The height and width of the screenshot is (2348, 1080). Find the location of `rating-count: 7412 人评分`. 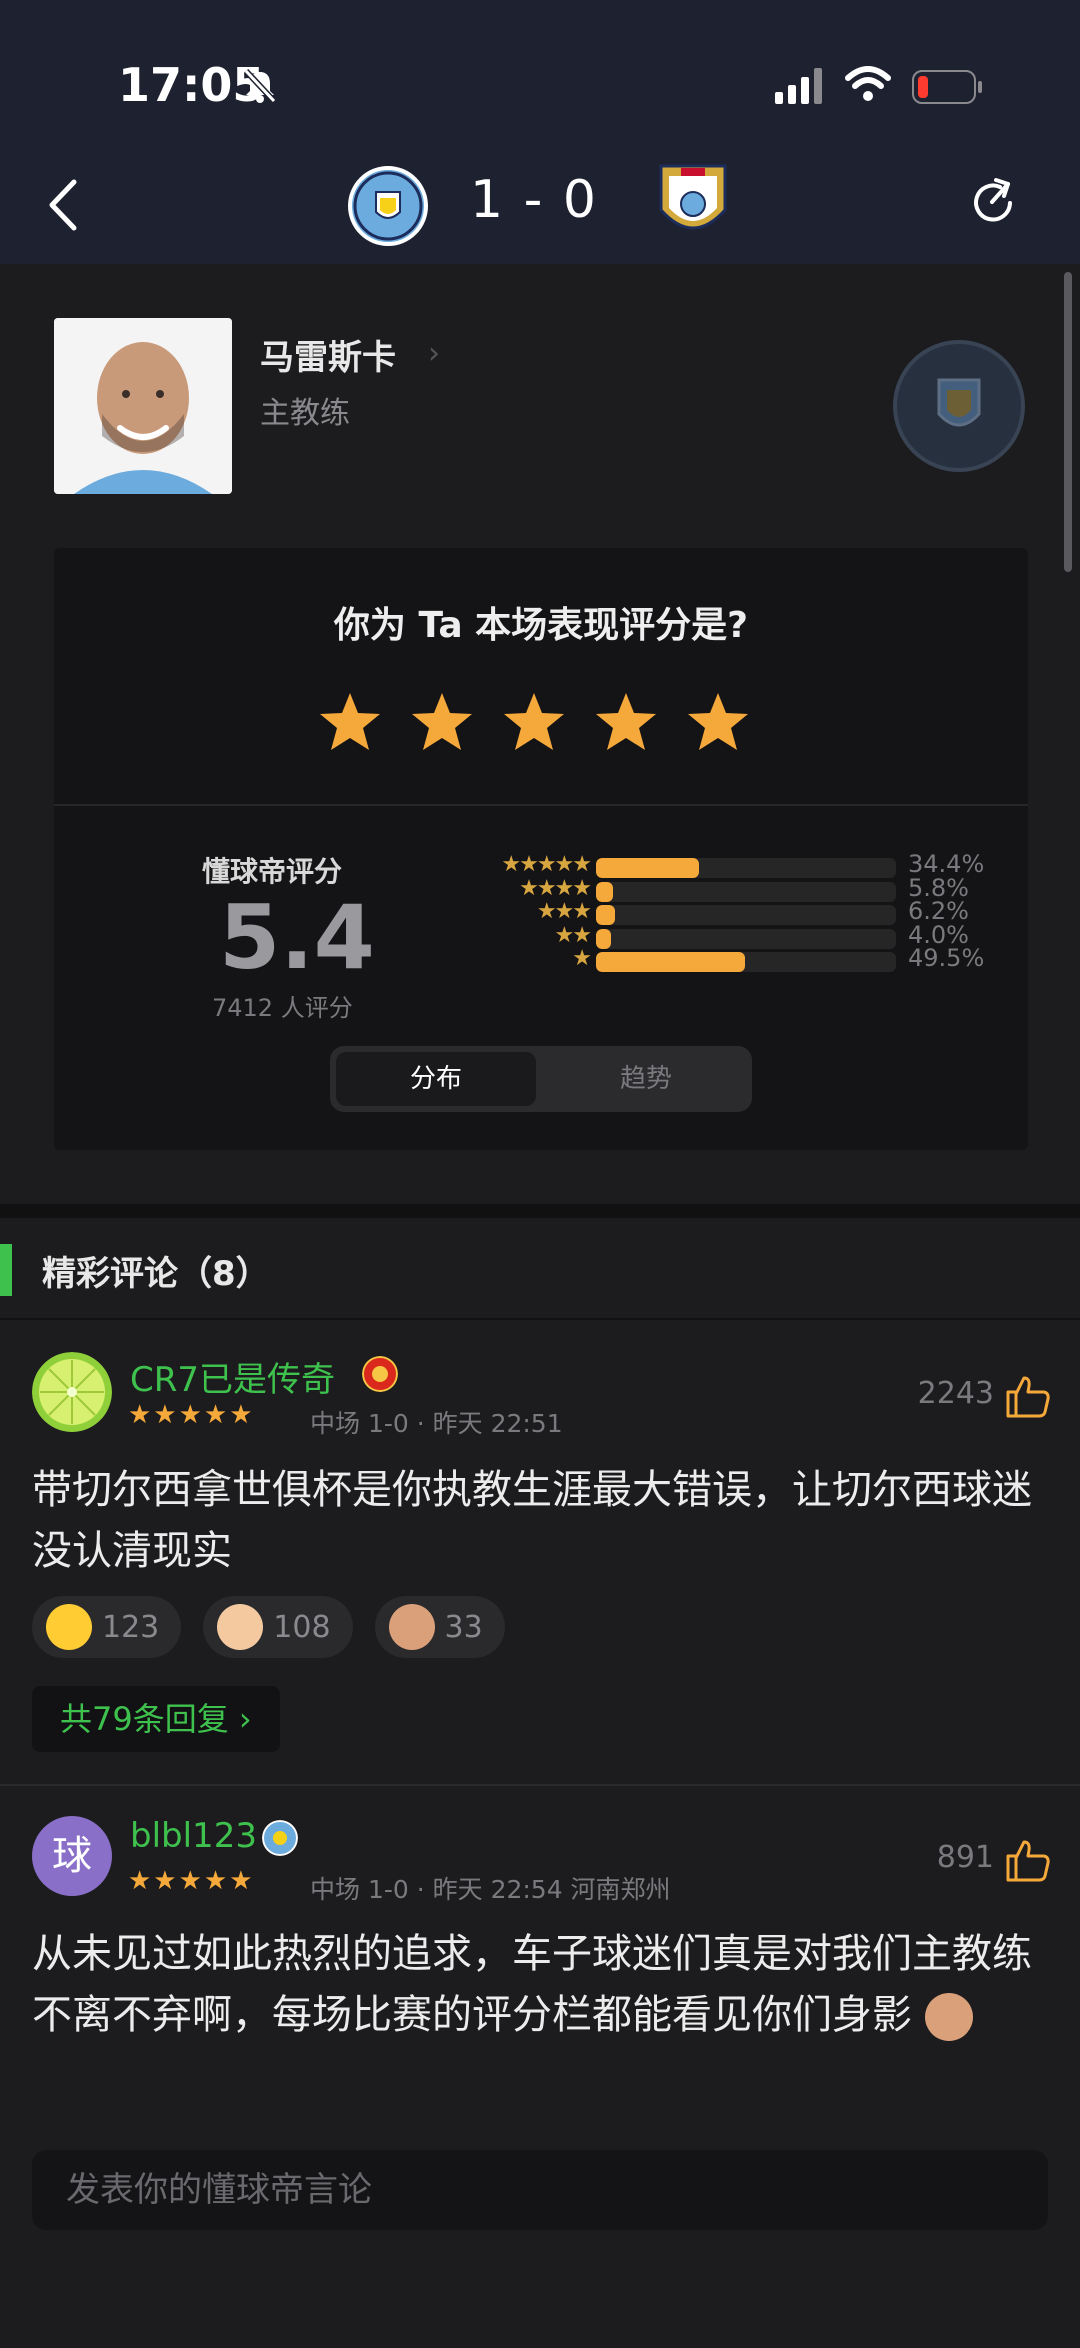

rating-count: 7412 人评分 is located at coordinates (282, 1008).